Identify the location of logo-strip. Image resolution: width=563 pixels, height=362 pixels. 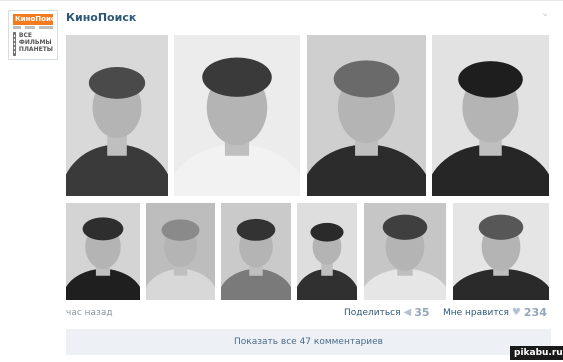
(33, 27).